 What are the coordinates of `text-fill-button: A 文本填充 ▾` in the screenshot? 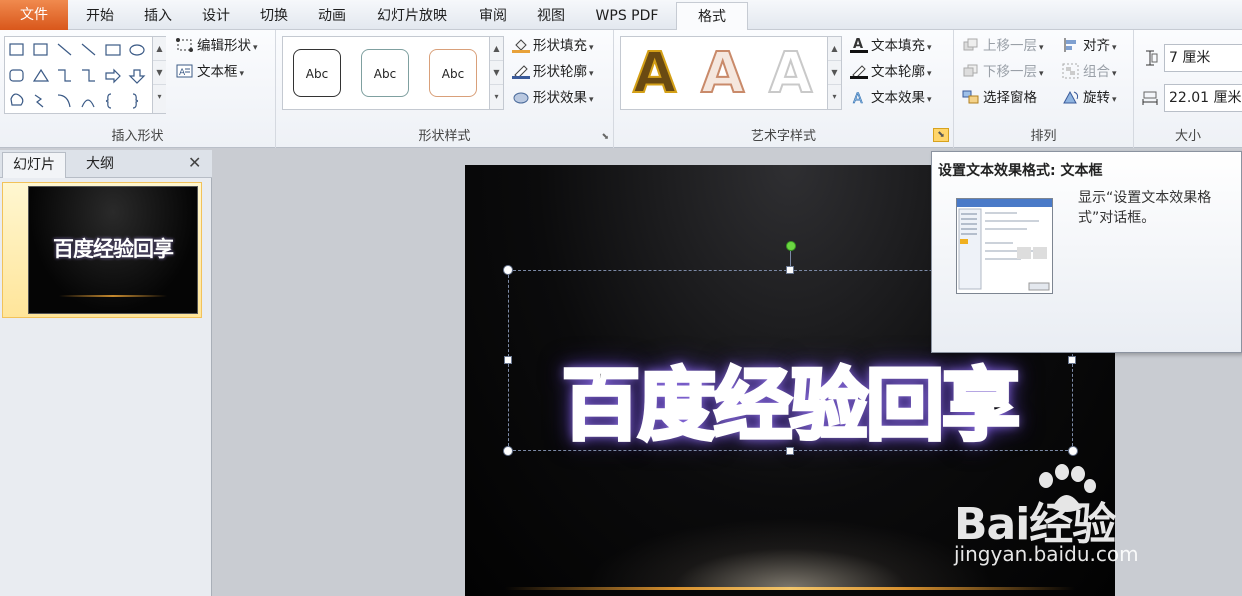 It's located at (891, 46).